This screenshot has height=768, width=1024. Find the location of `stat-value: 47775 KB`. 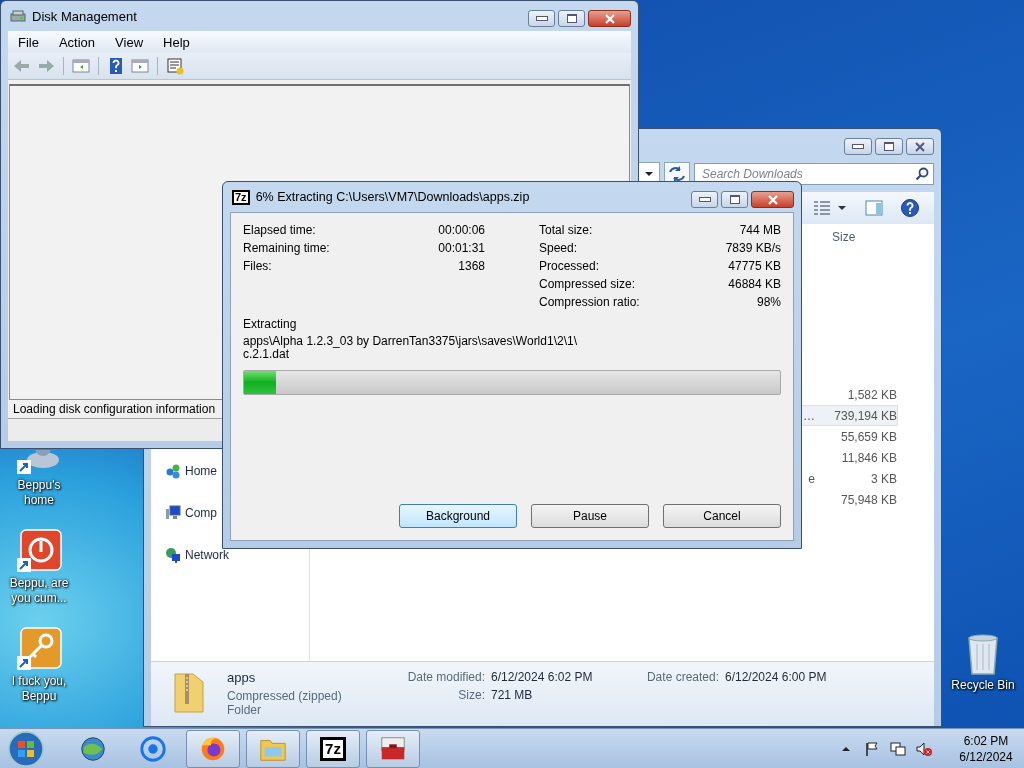

stat-value: 47775 KB is located at coordinates (754, 266).